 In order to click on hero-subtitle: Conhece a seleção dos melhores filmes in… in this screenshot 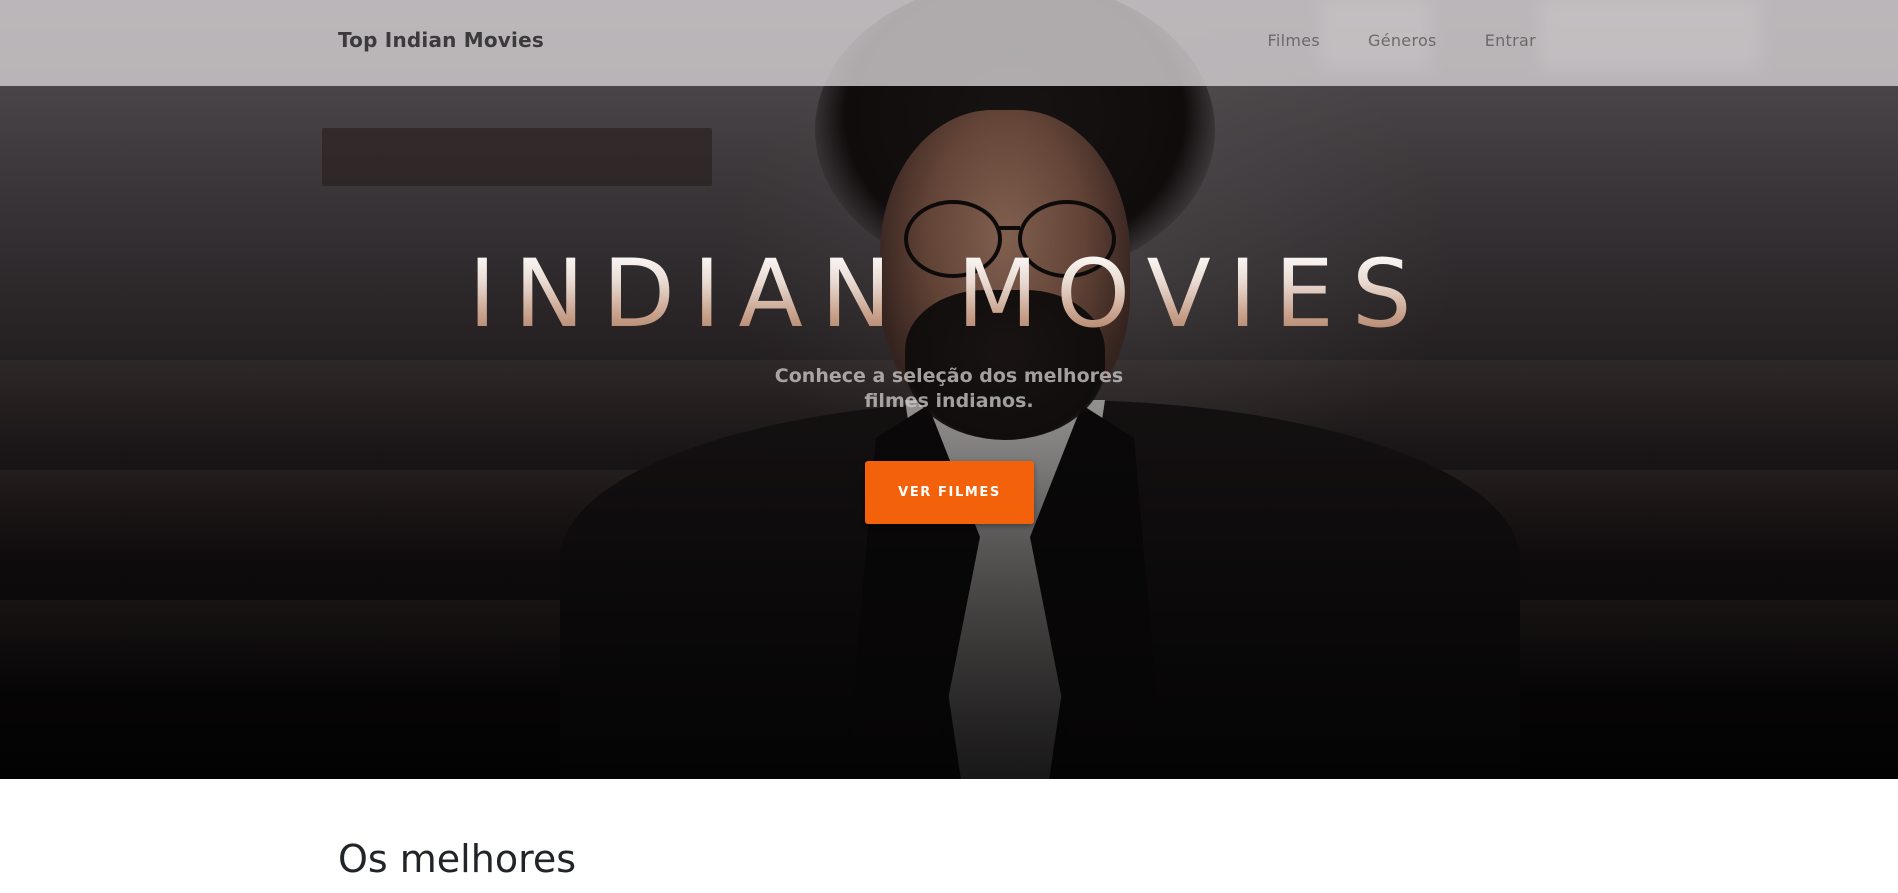, I will do `click(949, 388)`.